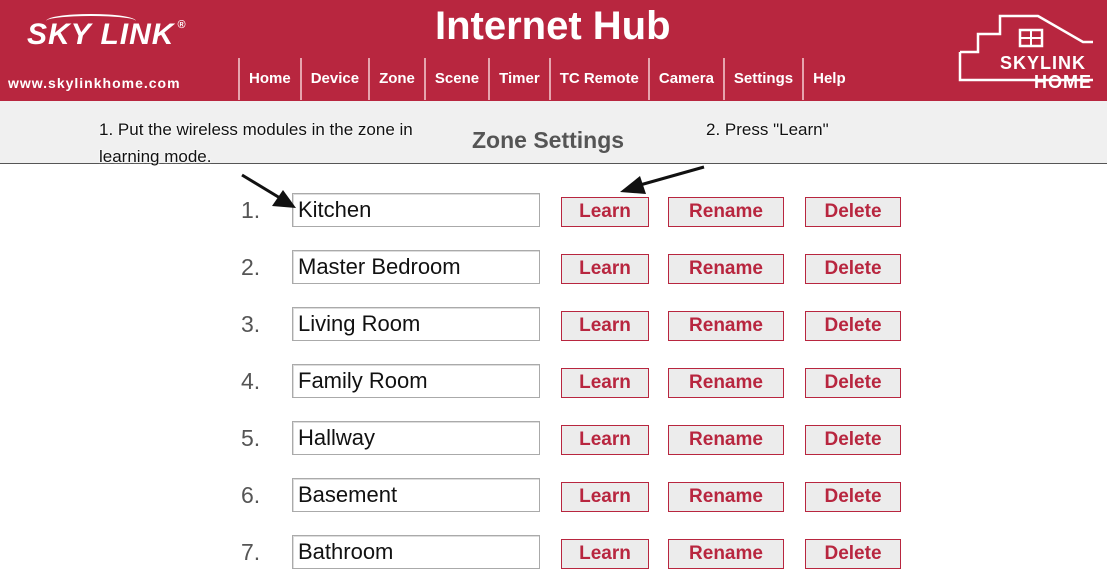  What do you see at coordinates (182, 25) in the screenshot?
I see `registered-mark: ®` at bounding box center [182, 25].